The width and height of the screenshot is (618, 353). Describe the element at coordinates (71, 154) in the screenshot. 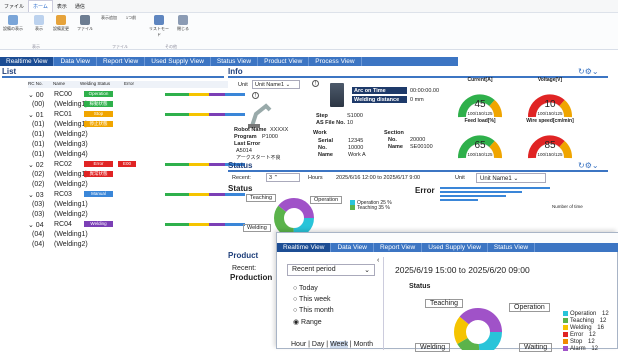

I see `row-name: (Welding4)` at that location.